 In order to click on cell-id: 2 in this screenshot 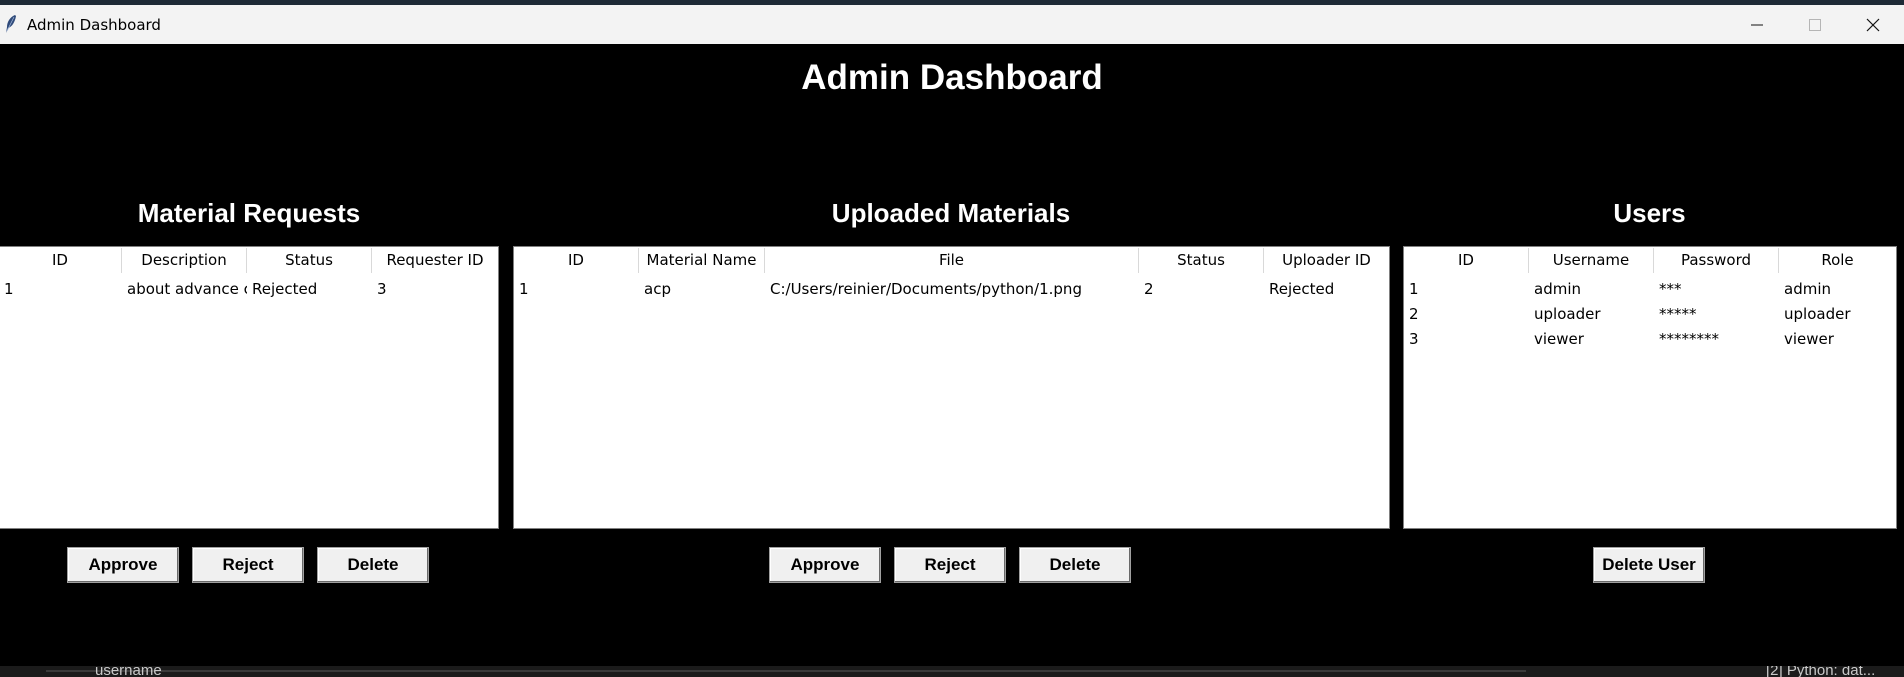, I will do `click(1414, 314)`.